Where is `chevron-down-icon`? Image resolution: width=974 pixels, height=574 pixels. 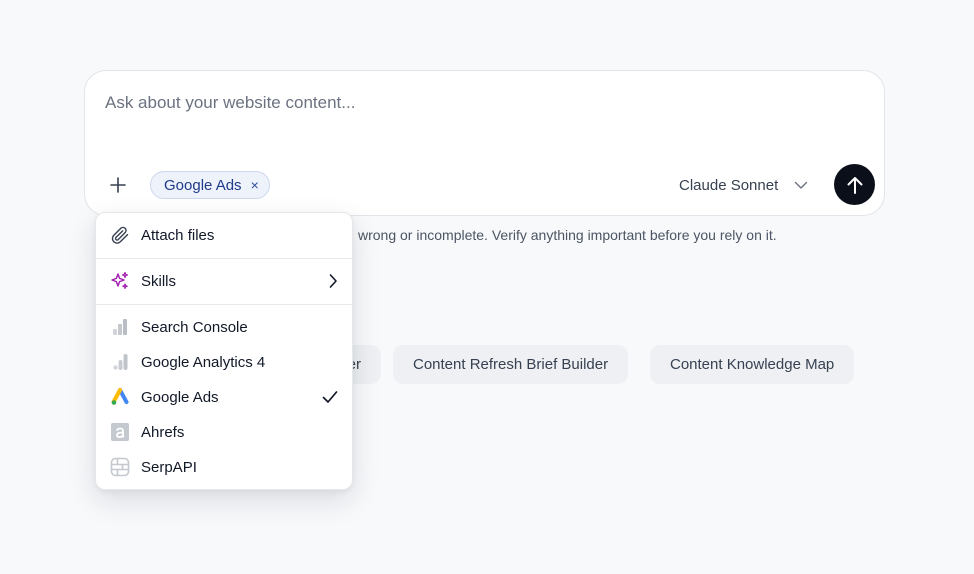 chevron-down-icon is located at coordinates (801, 185).